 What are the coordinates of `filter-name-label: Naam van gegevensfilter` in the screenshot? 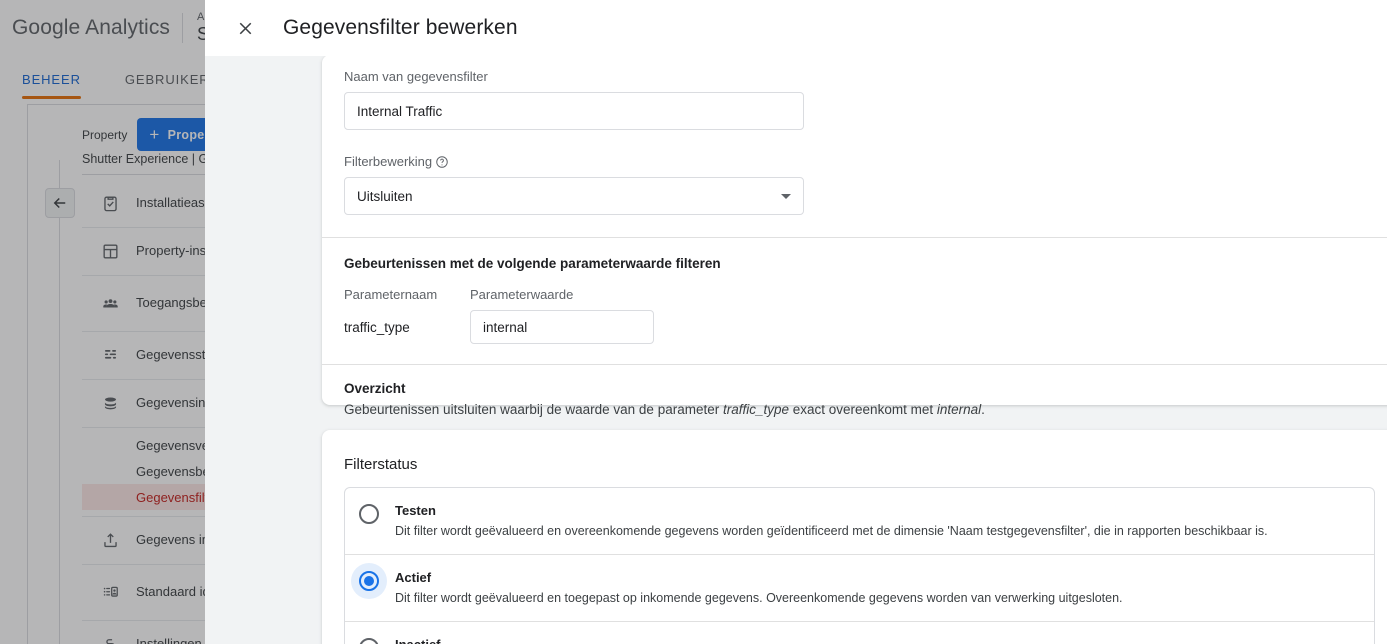 It's located at (416, 76).